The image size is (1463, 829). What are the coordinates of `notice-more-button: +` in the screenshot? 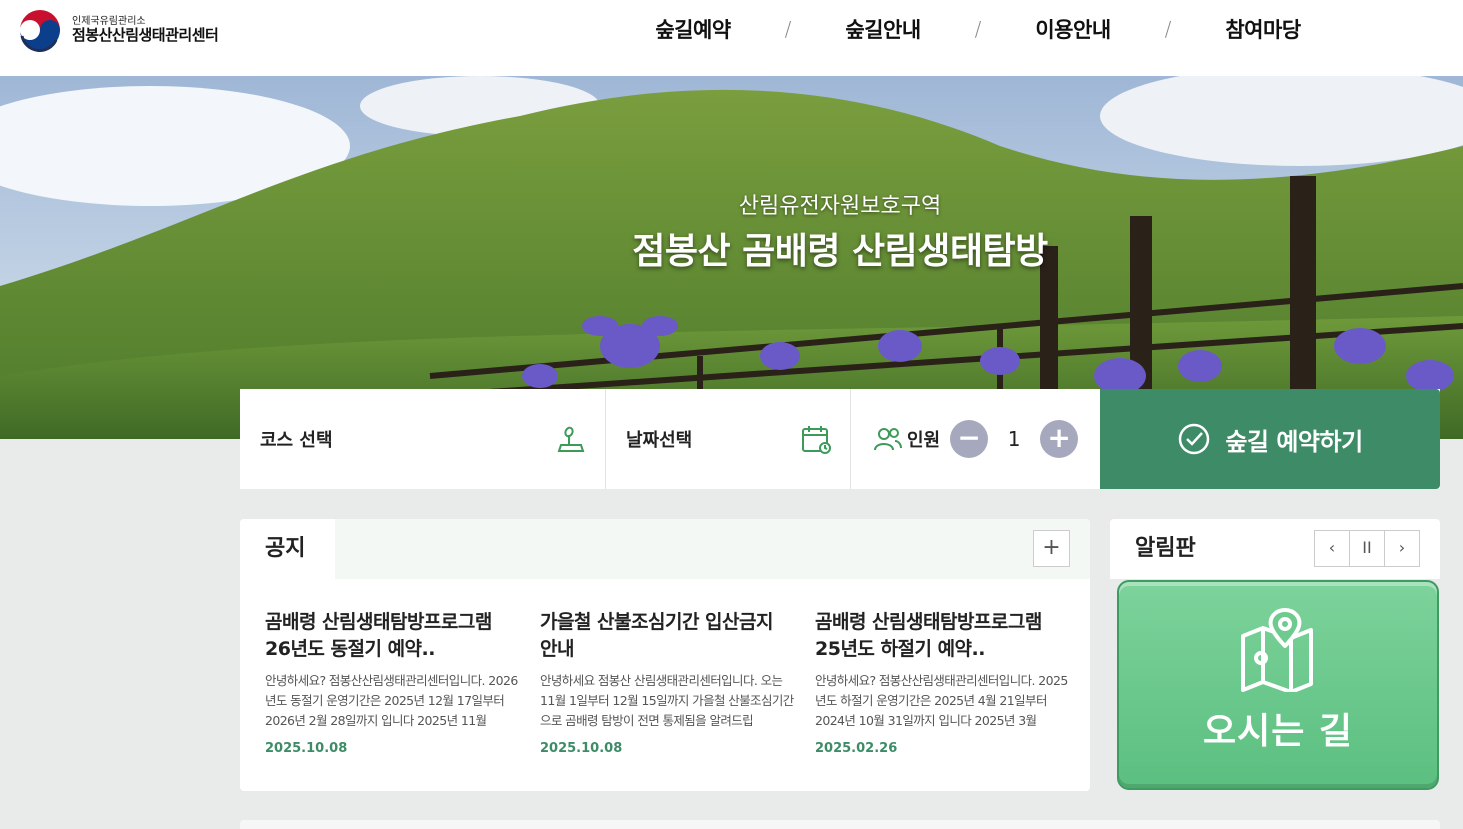 It's located at (1051, 548).